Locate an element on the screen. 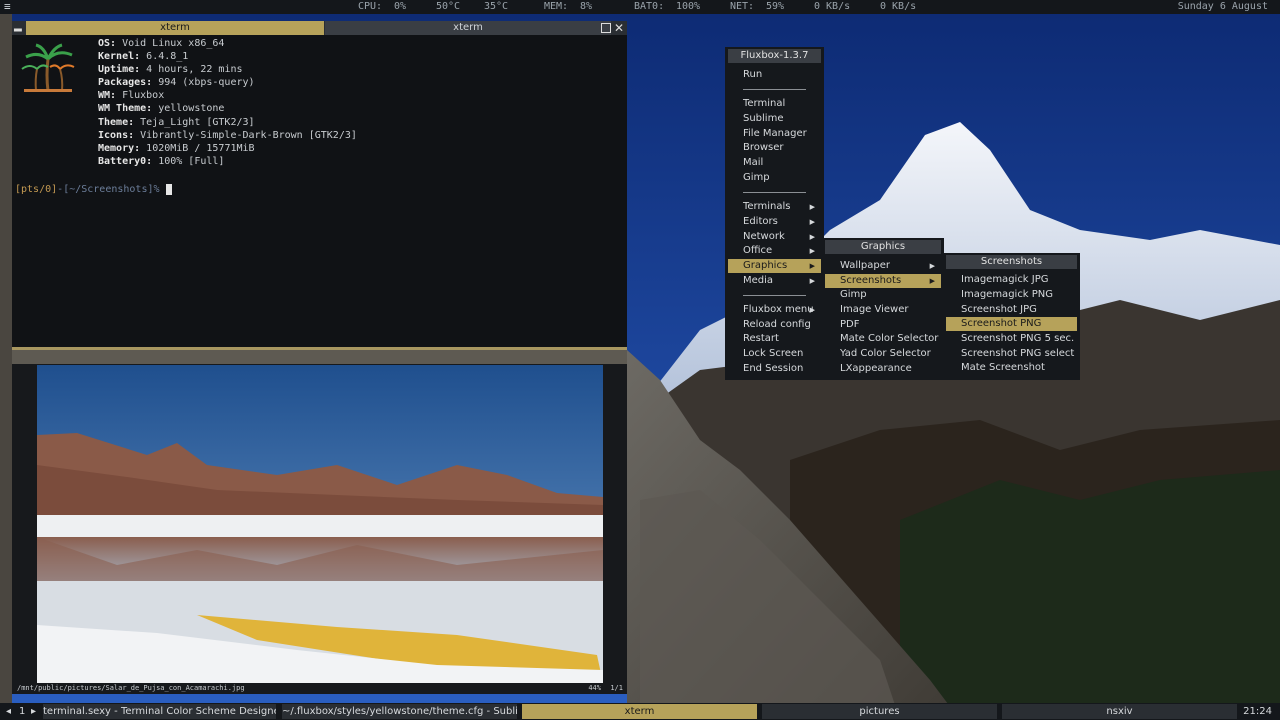 The image size is (1280, 720). zoom-level: 44% is located at coordinates (594, 688).